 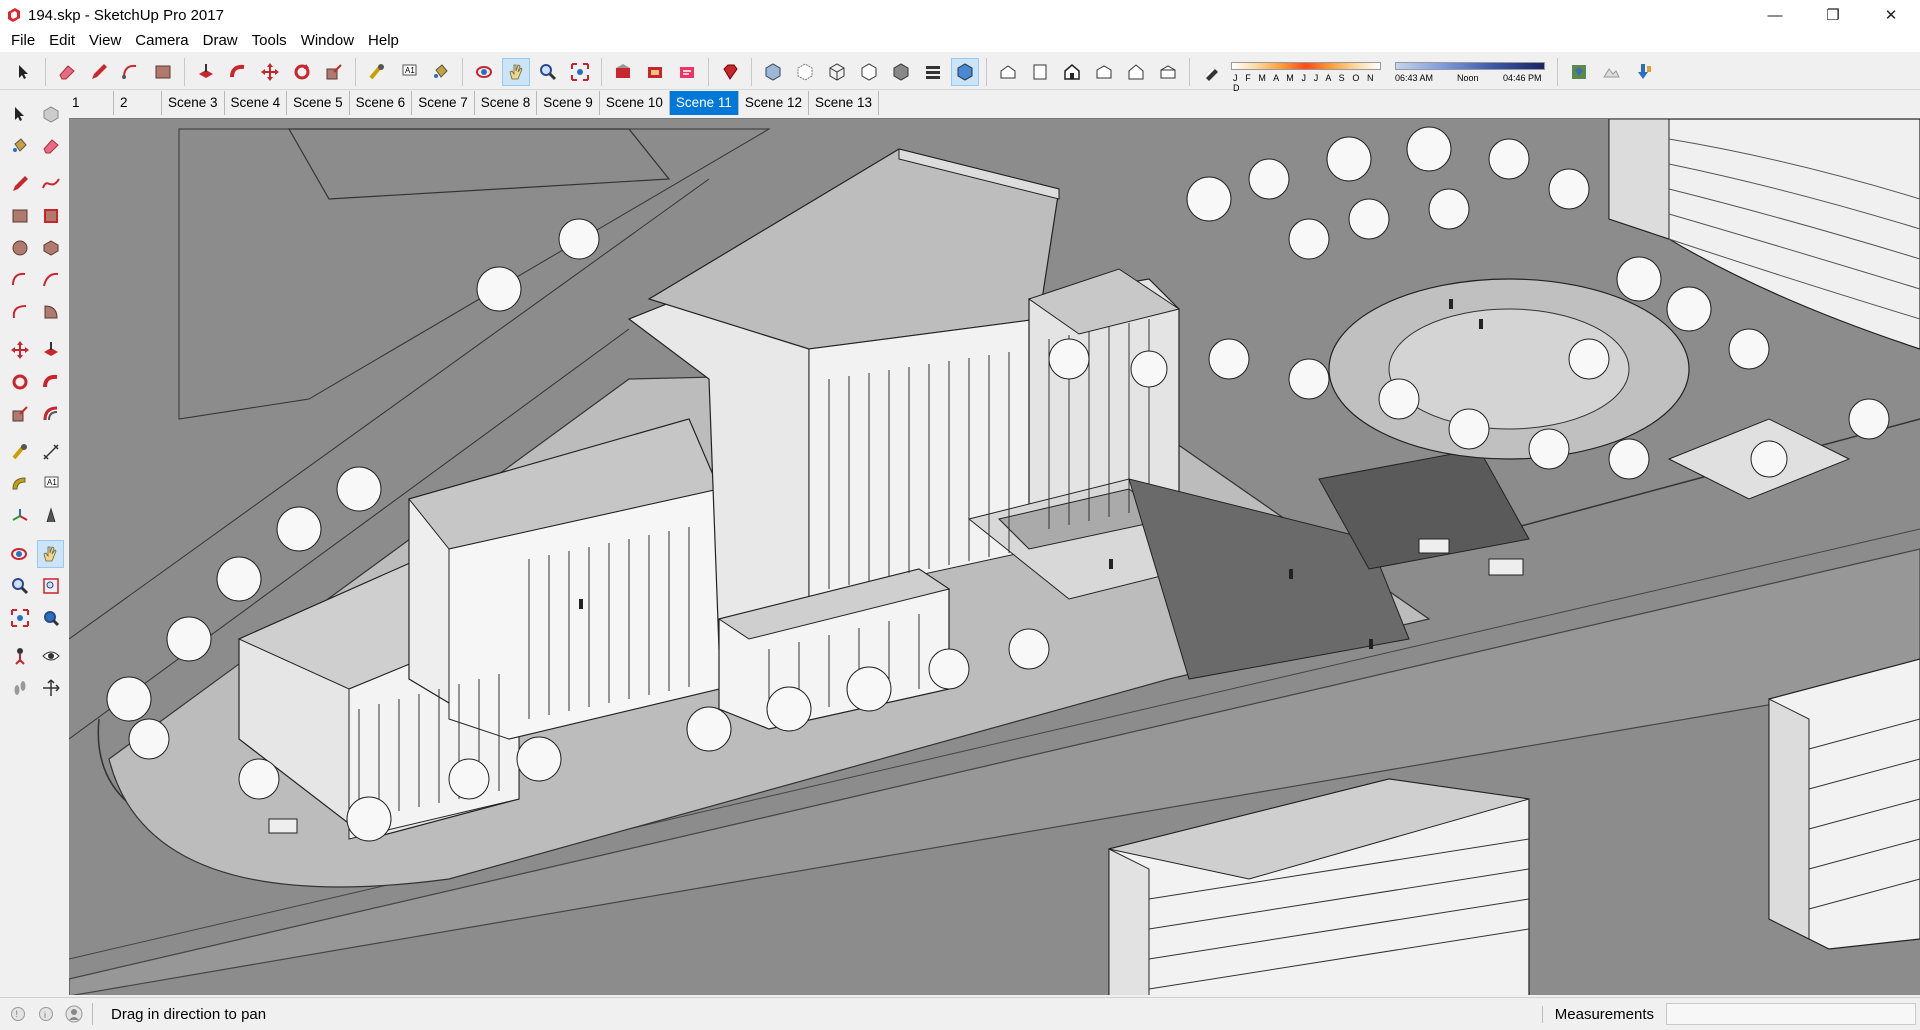 What do you see at coordinates (62, 41) in the screenshot?
I see `menu-edit: Edit` at bounding box center [62, 41].